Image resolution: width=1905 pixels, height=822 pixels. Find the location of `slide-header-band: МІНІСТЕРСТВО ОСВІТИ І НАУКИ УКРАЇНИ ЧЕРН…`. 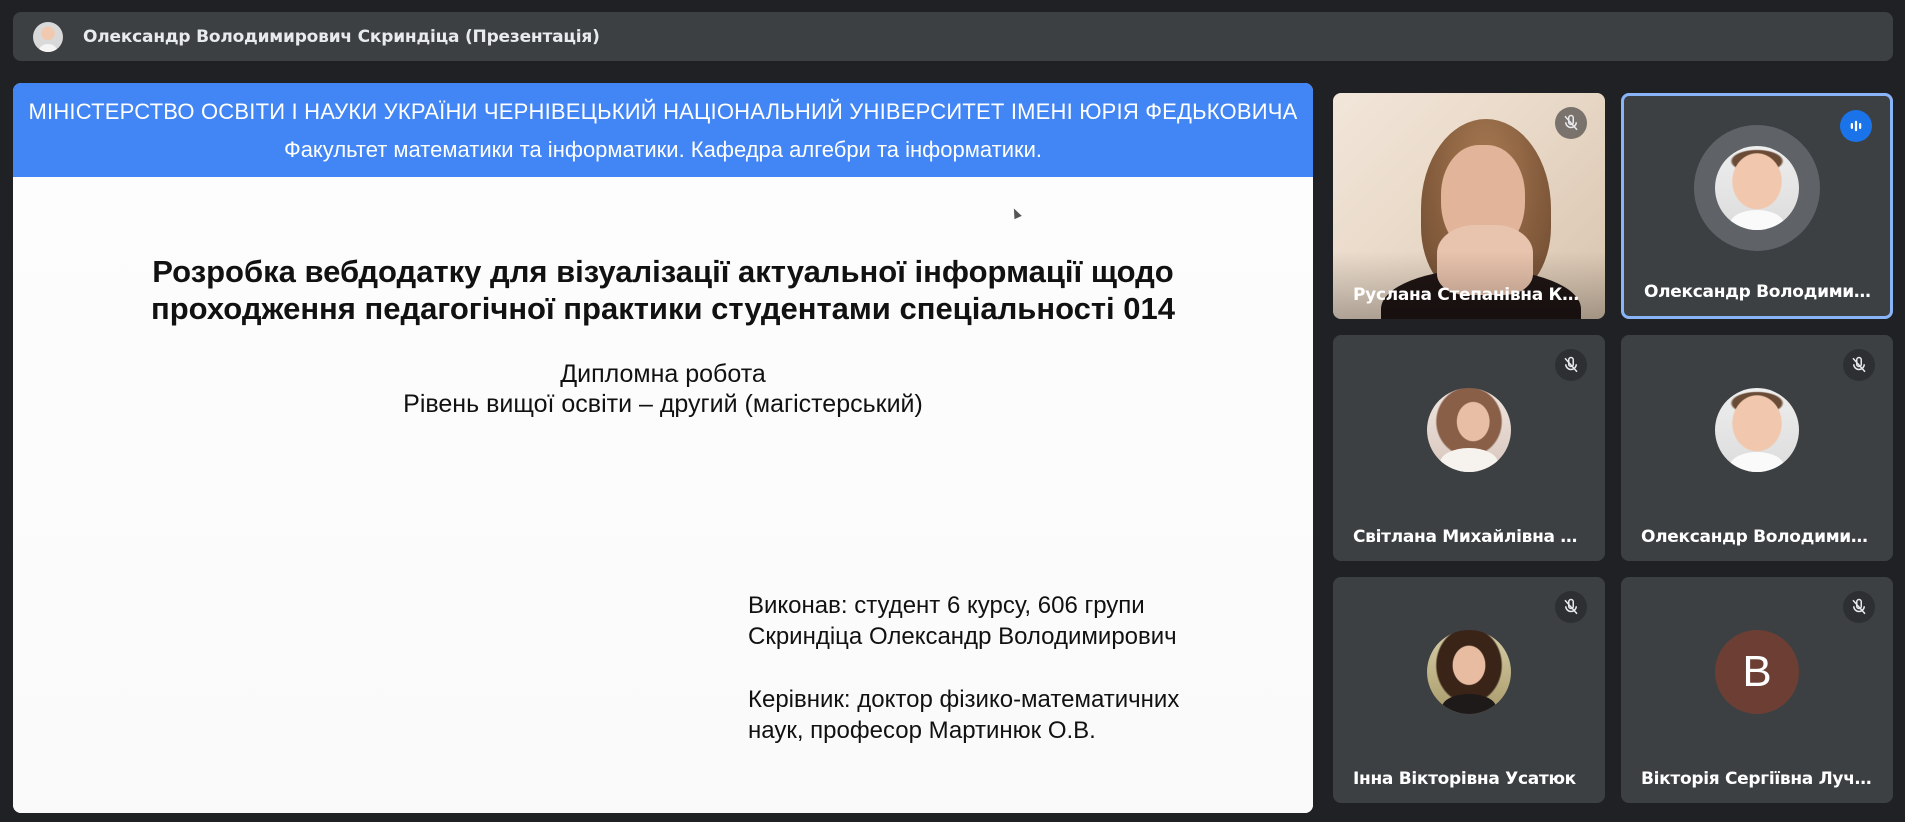

slide-header-band: МІНІСТЕРСТВО ОСВІТИ І НАУКИ УКРАЇНИ ЧЕРН… is located at coordinates (663, 130).